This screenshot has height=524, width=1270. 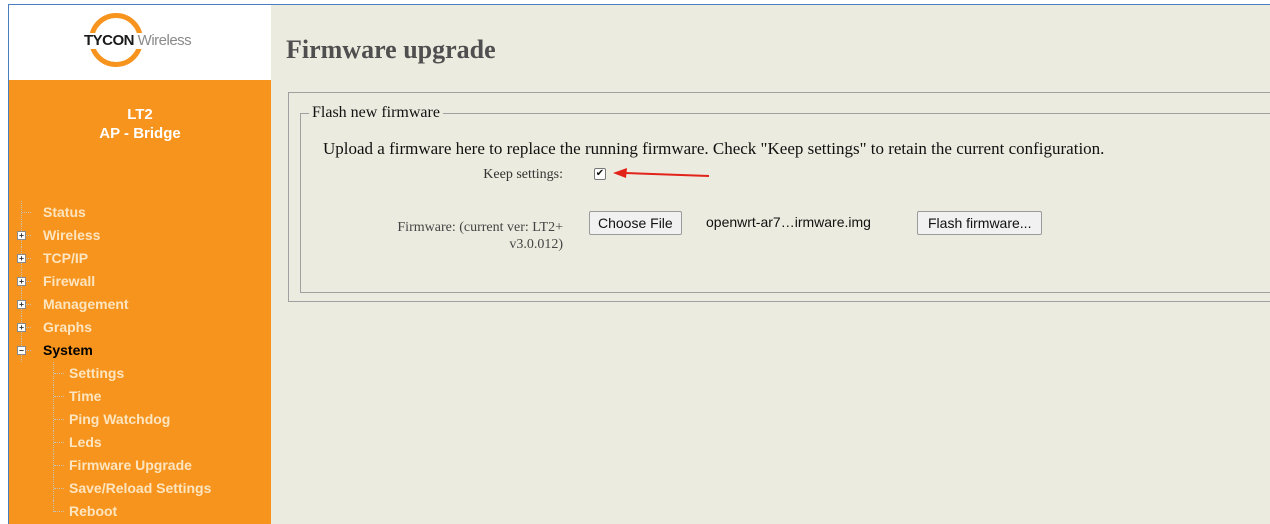 I want to click on nav-item-status: Status, so click(x=140, y=212).